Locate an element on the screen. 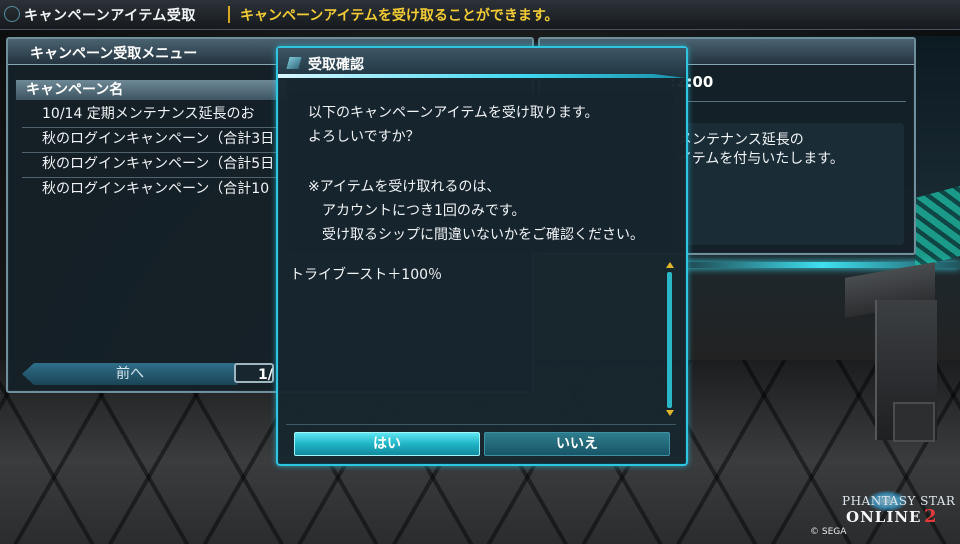  background-box is located at coordinates (914, 422).